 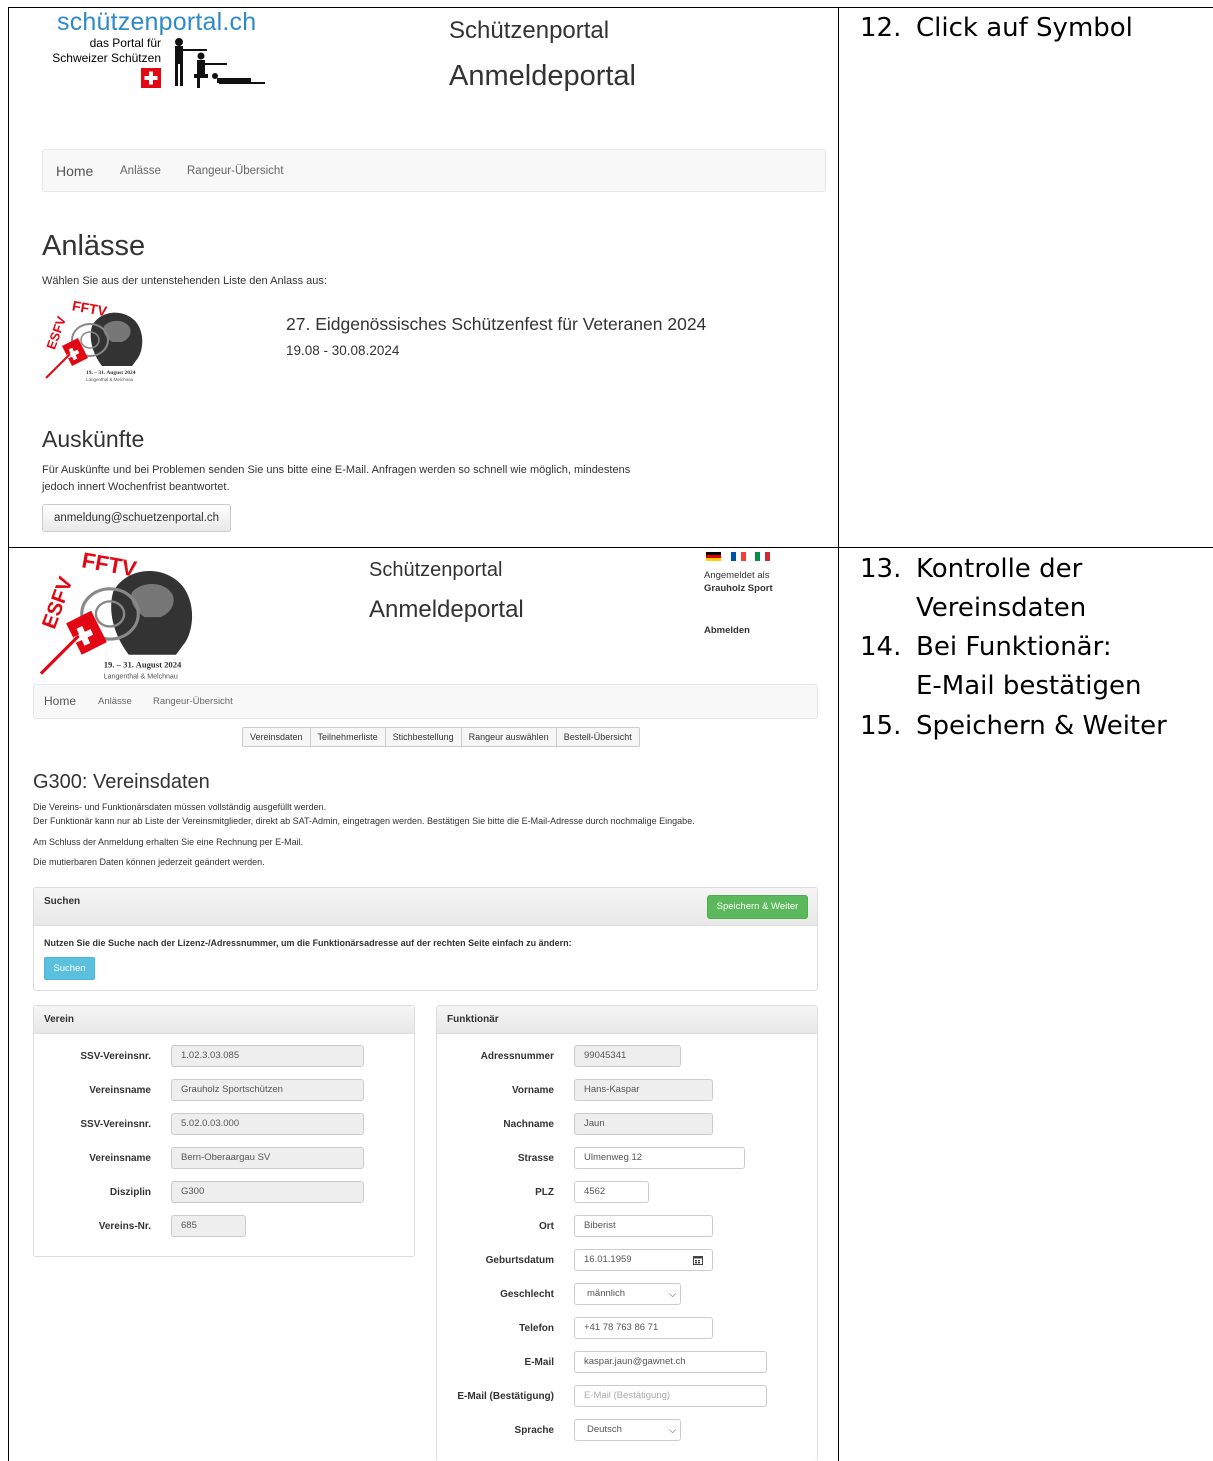 What do you see at coordinates (643, 1260) in the screenshot?
I see `geburtsdatum-input: 16.01.1959` at bounding box center [643, 1260].